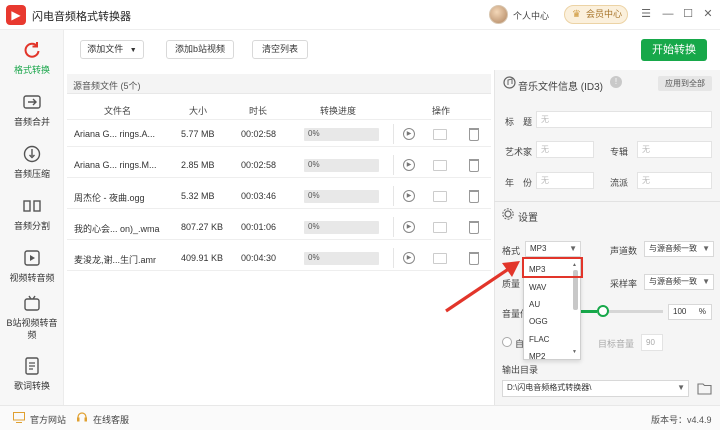 The height and width of the screenshot is (430, 720). Describe the element at coordinates (531, 15) in the screenshot. I see `user-center-link: 个人中心` at that location.